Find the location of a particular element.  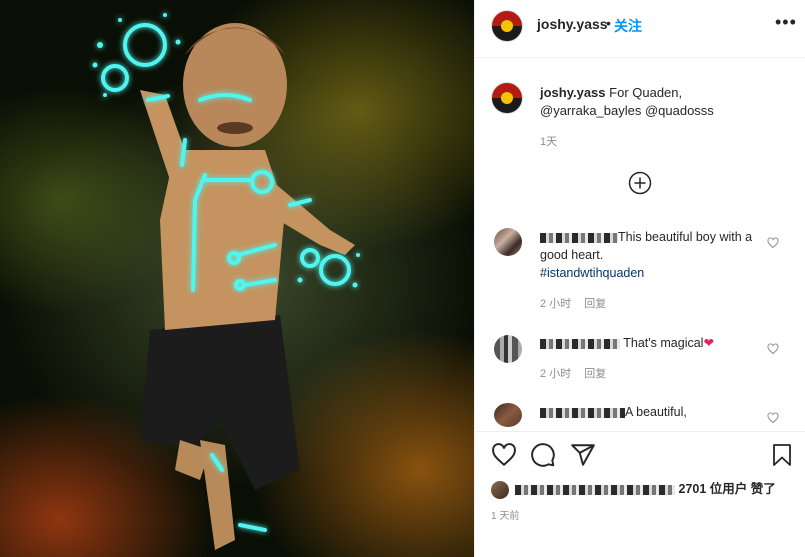

likes-summary: 2701 位用户 赞了 is located at coordinates (646, 488).